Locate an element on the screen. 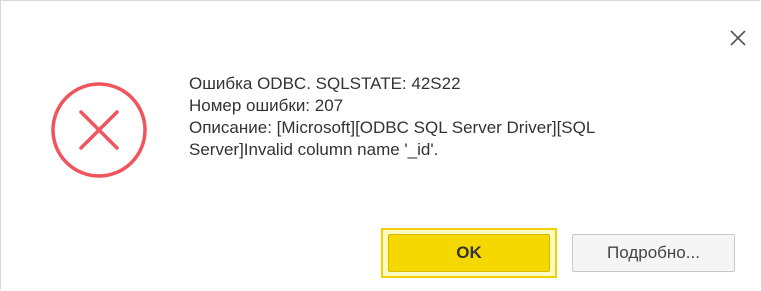 The image size is (761, 291). ok-button: OK is located at coordinates (469, 253).